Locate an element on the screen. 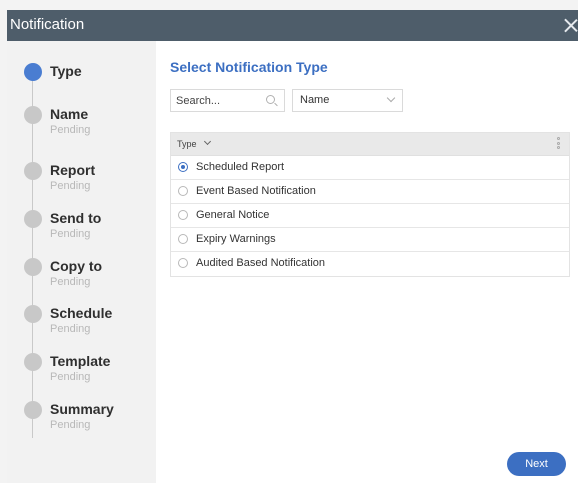 This screenshot has height=483, width=578. close-icon is located at coordinates (571, 25).